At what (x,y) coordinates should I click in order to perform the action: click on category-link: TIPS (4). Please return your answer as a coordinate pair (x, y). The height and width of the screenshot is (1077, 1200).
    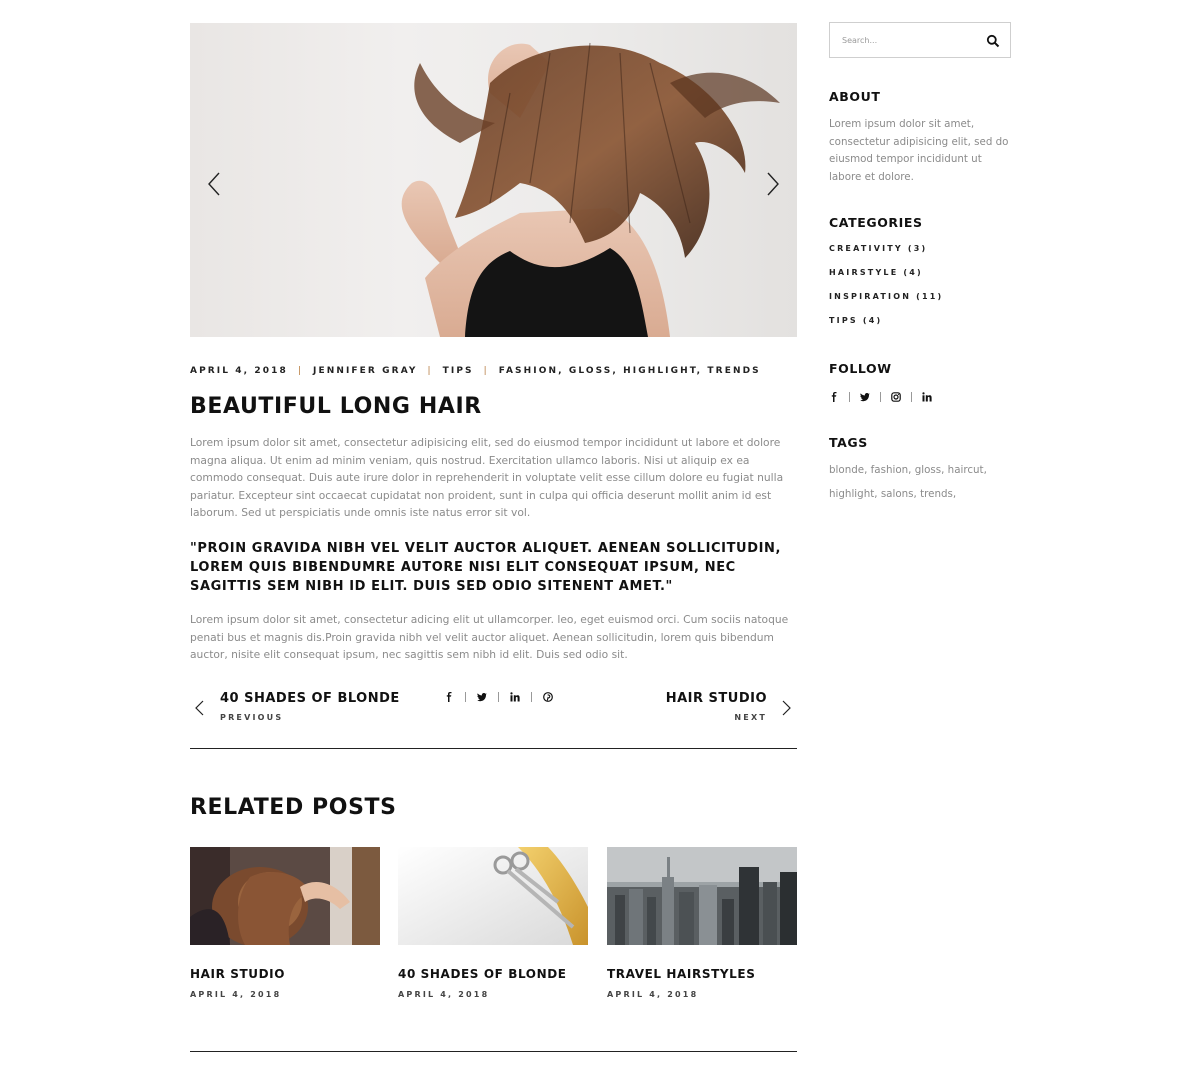
    Looking at the image, I should click on (920, 327).